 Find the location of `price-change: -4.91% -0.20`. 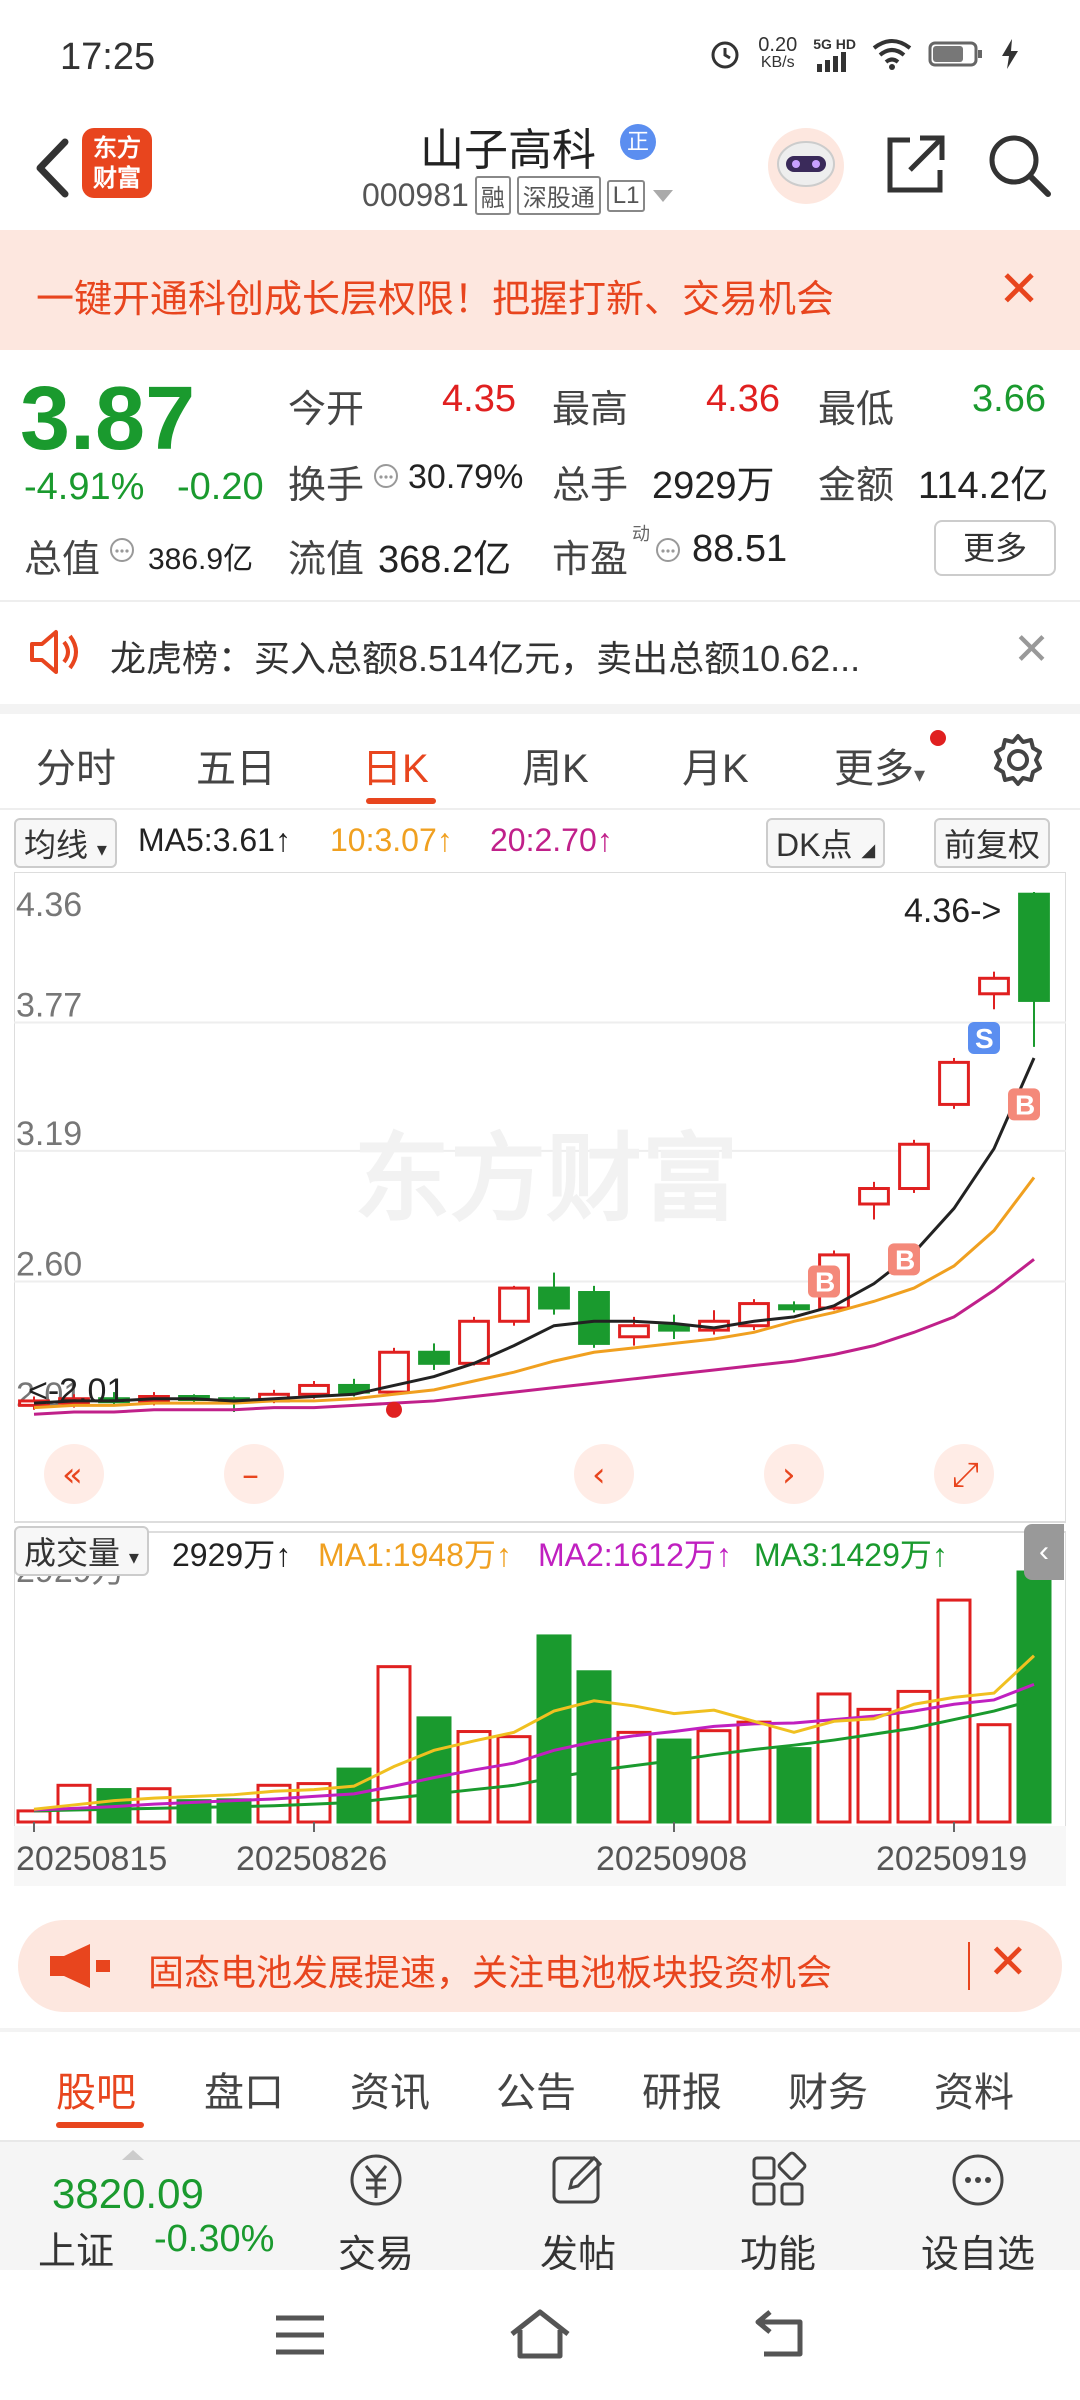

price-change: -4.91% -0.20 is located at coordinates (144, 487).